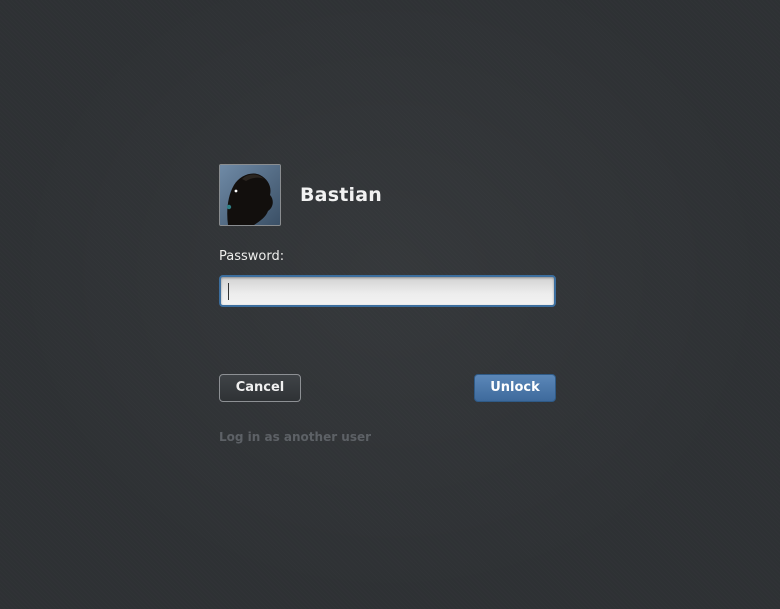 This screenshot has height=609, width=780. What do you see at coordinates (387, 291) in the screenshot?
I see `password-field` at bounding box center [387, 291].